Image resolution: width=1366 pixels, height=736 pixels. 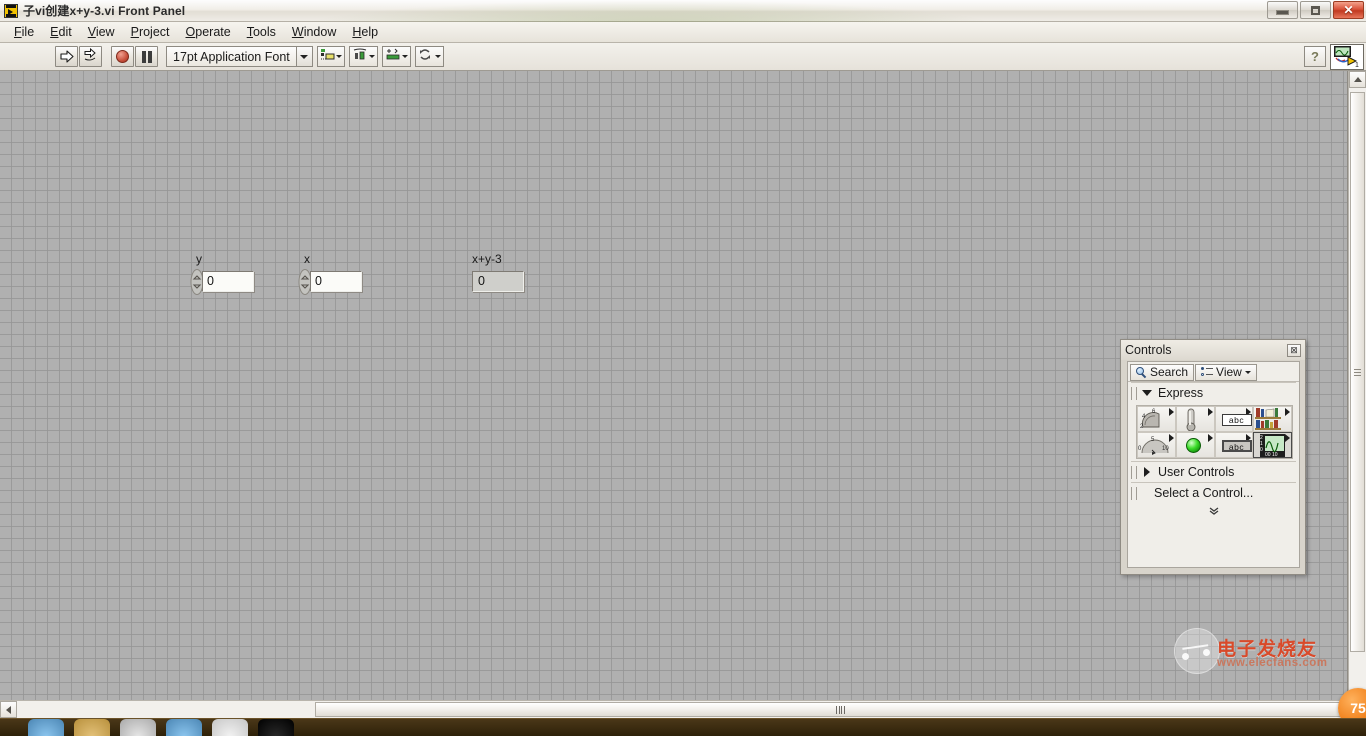 What do you see at coordinates (61, 32) in the screenshot?
I see `menu-edit: Edit` at bounding box center [61, 32].